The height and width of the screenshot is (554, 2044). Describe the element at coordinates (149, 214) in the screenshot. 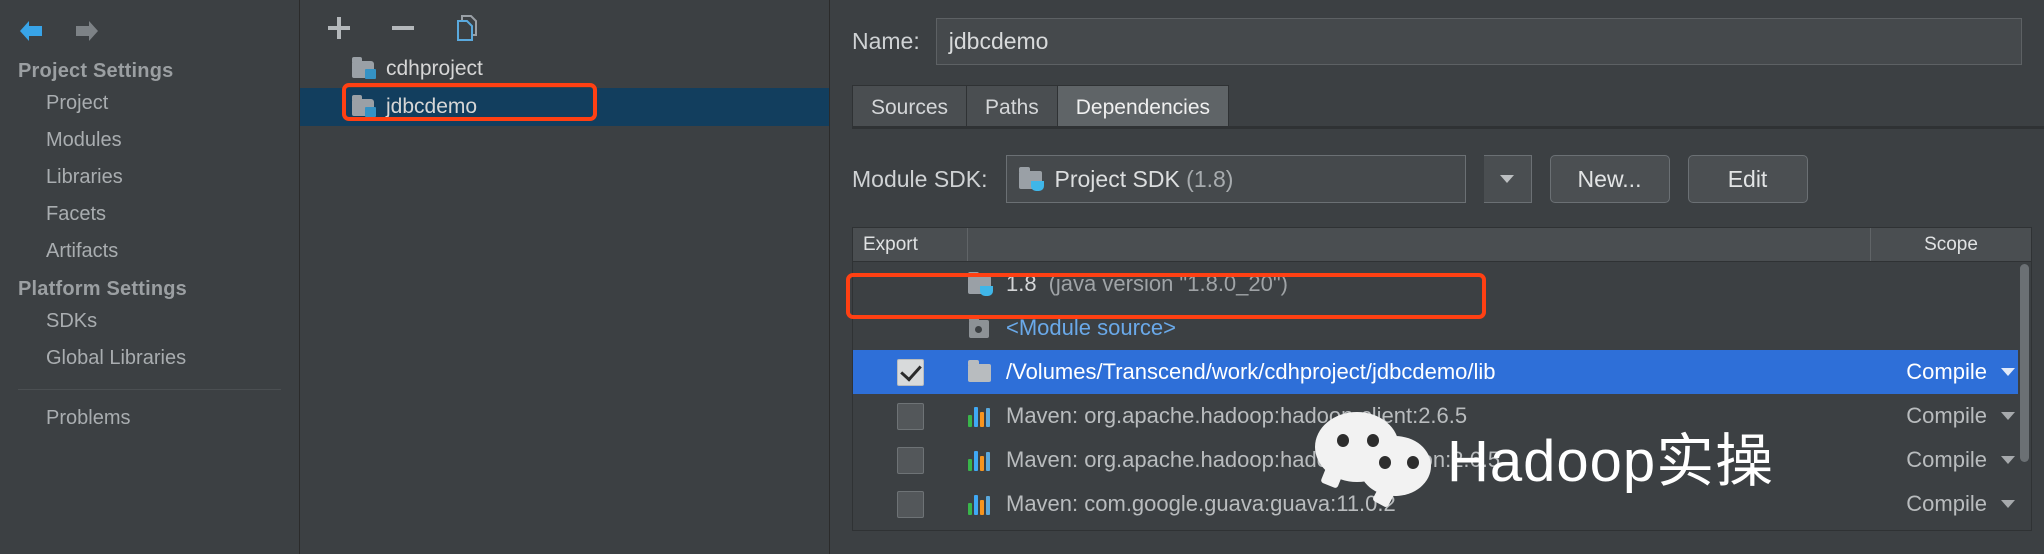

I see `sidebar-item-facets: Facets` at that location.